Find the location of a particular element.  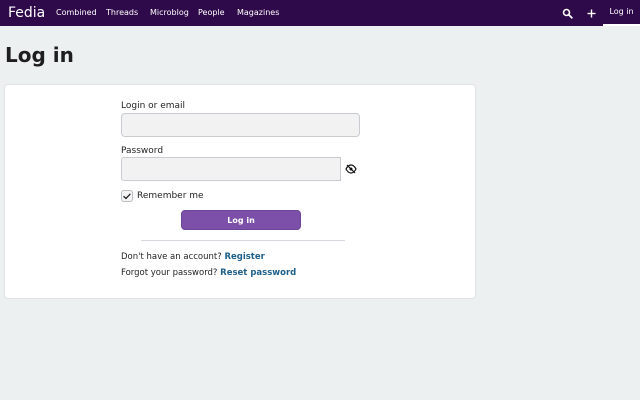

reset-password-link: Reset password is located at coordinates (258, 273).